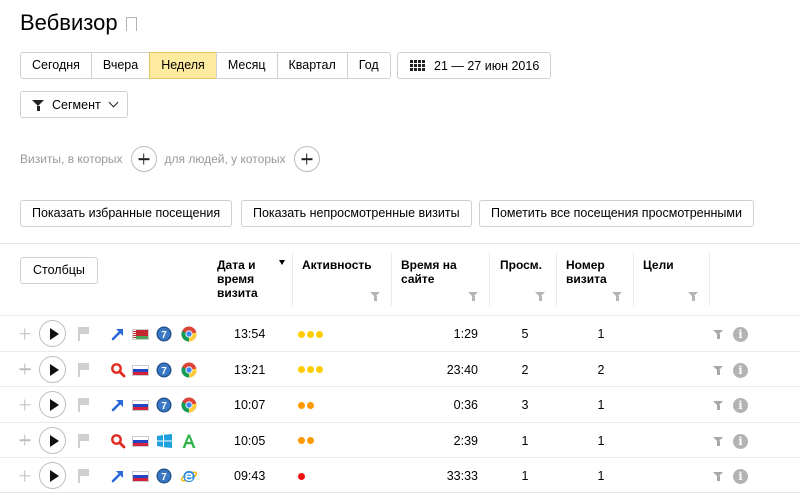 The height and width of the screenshot is (495, 800). Describe the element at coordinates (56, 65) in the screenshot. I see `period-today: Сегодня` at that location.